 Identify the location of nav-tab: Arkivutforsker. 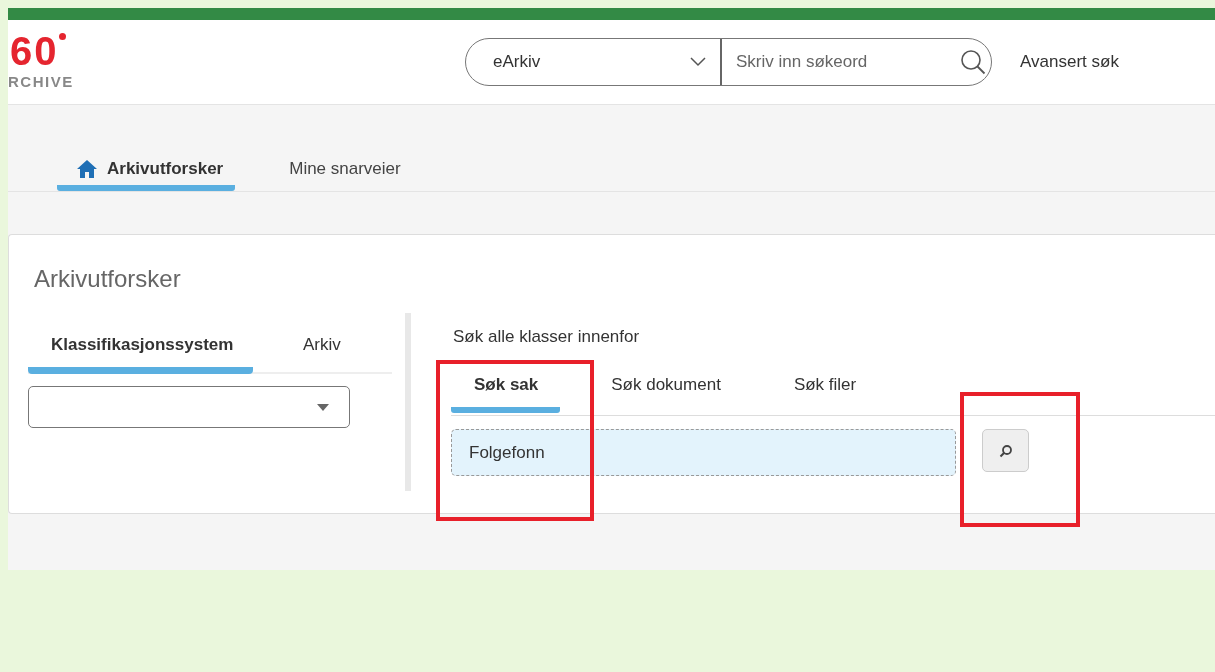
(146, 172).